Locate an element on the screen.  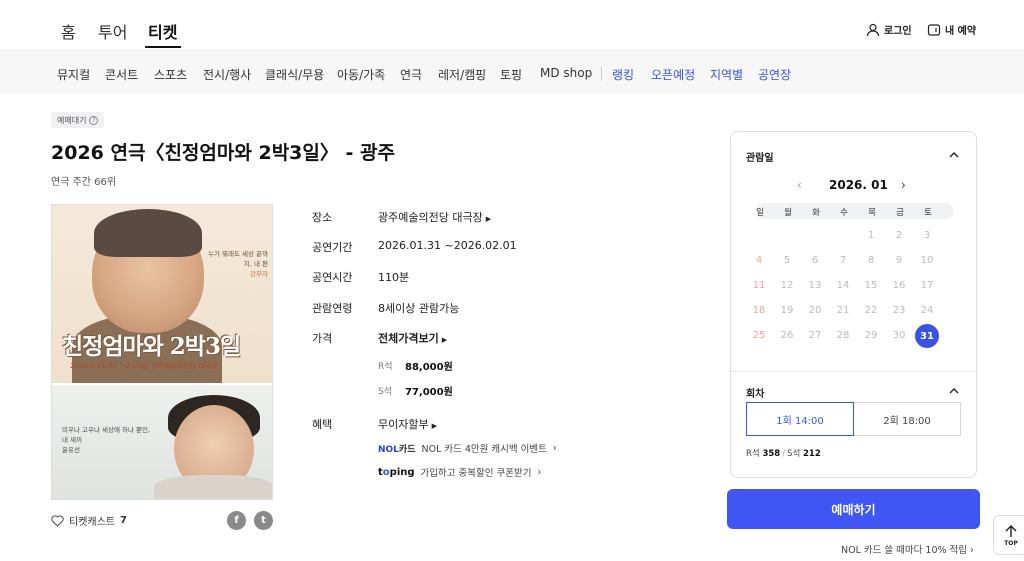
top-navigation: 홈 투어 티켓 로그인 내 예약 is located at coordinates (512, 25).